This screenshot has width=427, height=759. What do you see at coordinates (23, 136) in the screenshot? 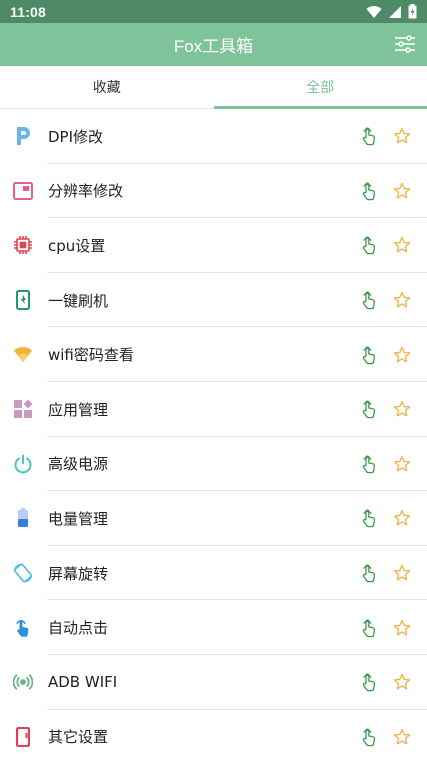
I see `dpi-p-icon` at bounding box center [23, 136].